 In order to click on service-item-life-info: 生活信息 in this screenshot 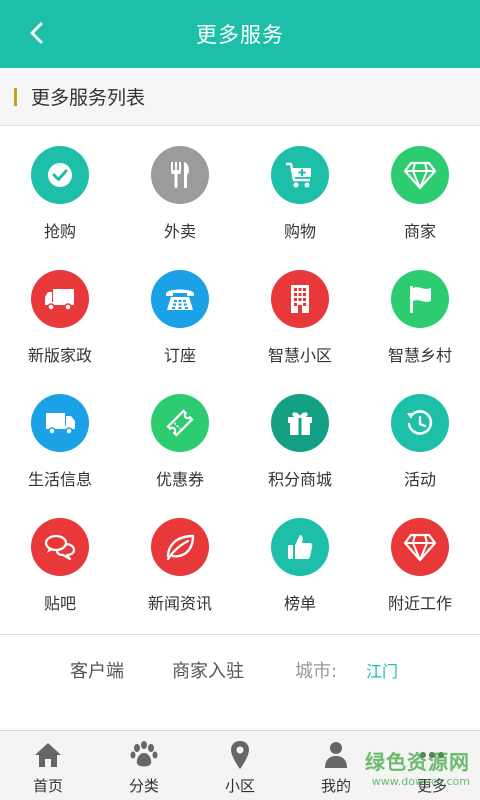, I will do `click(60, 442)`.